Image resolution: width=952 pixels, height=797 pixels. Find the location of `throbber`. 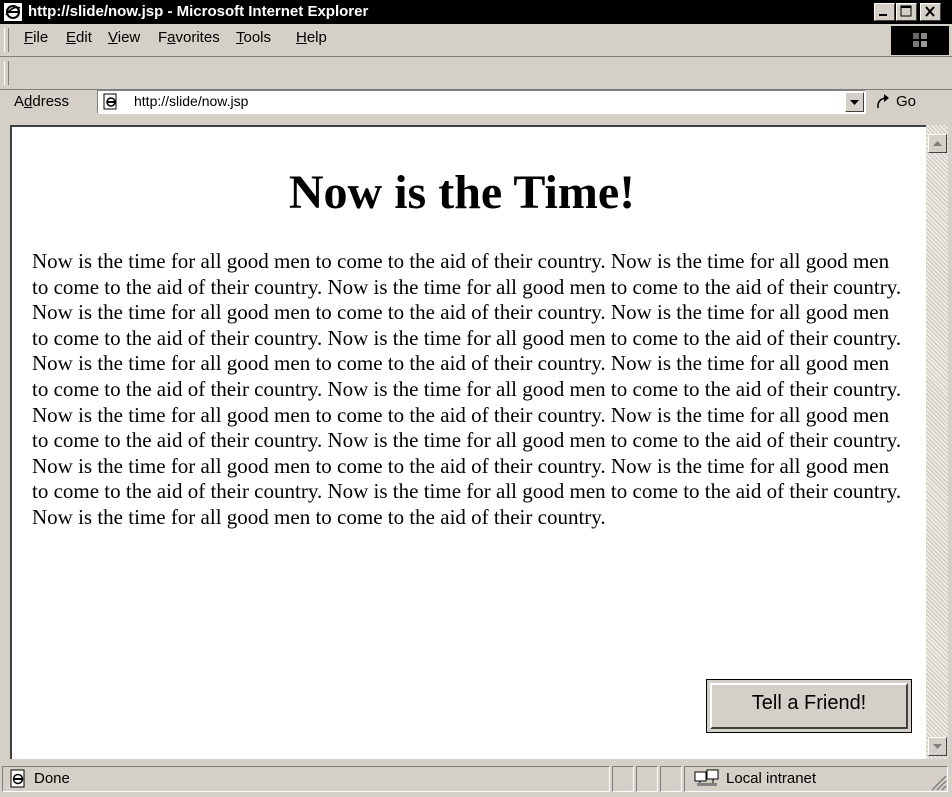

throbber is located at coordinates (920, 40).